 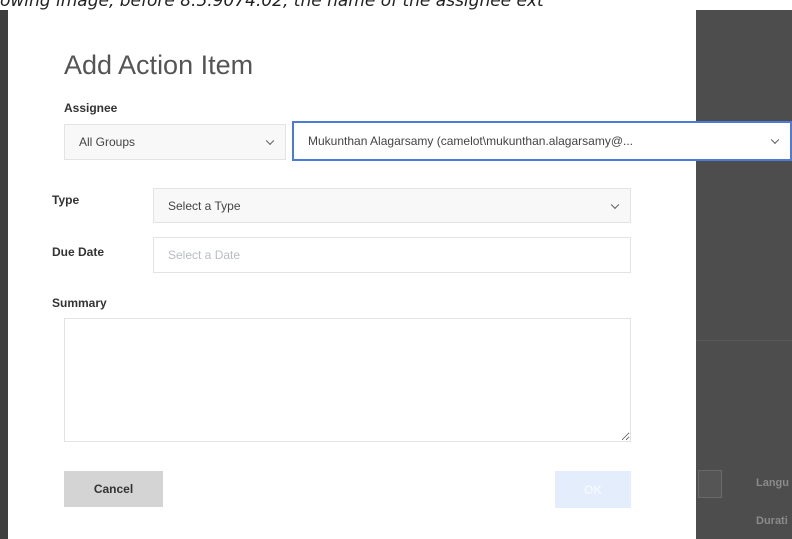 What do you see at coordinates (593, 489) in the screenshot?
I see `ok-button: OK` at bounding box center [593, 489].